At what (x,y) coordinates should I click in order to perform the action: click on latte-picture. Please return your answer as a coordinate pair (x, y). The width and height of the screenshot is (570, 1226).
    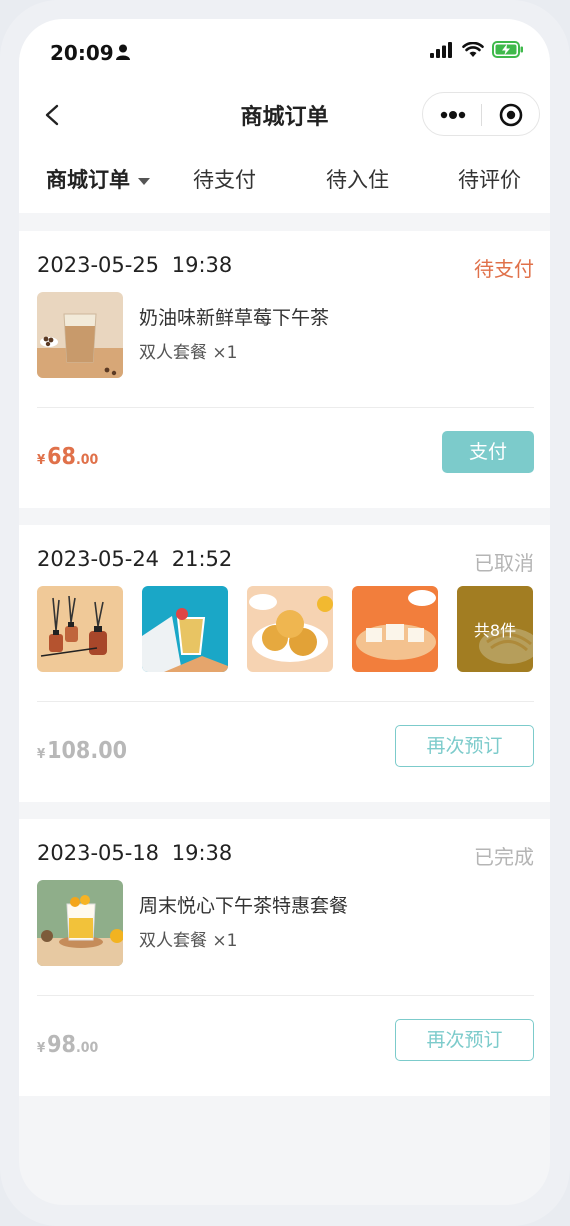
    Looking at the image, I should click on (80, 335).